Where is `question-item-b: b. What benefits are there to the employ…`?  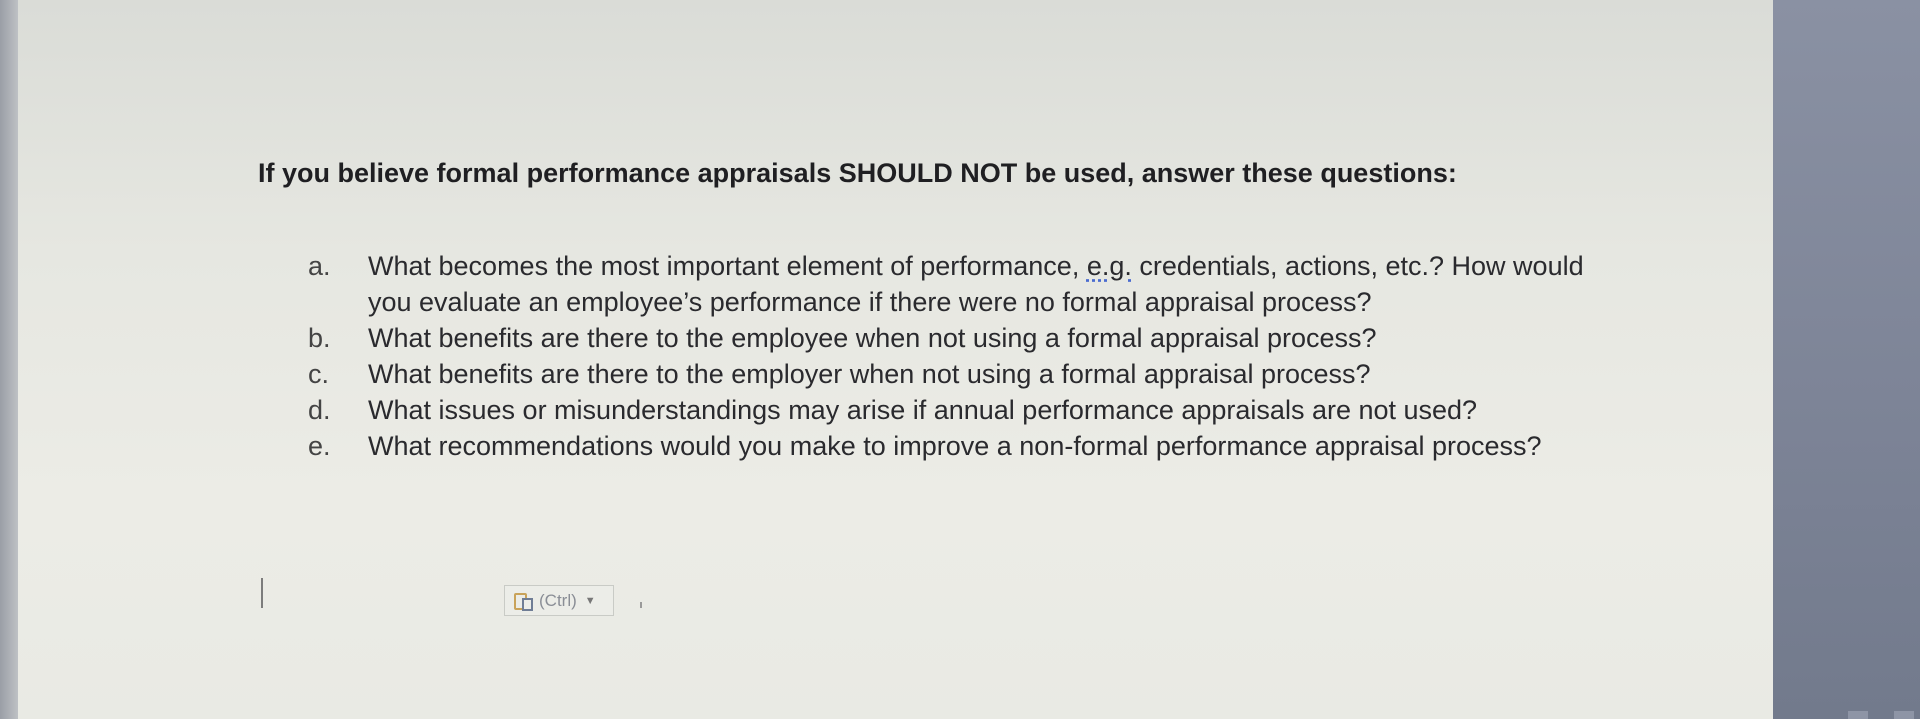
question-item-b: b. What benefits are there to the employ… is located at coordinates (958, 338).